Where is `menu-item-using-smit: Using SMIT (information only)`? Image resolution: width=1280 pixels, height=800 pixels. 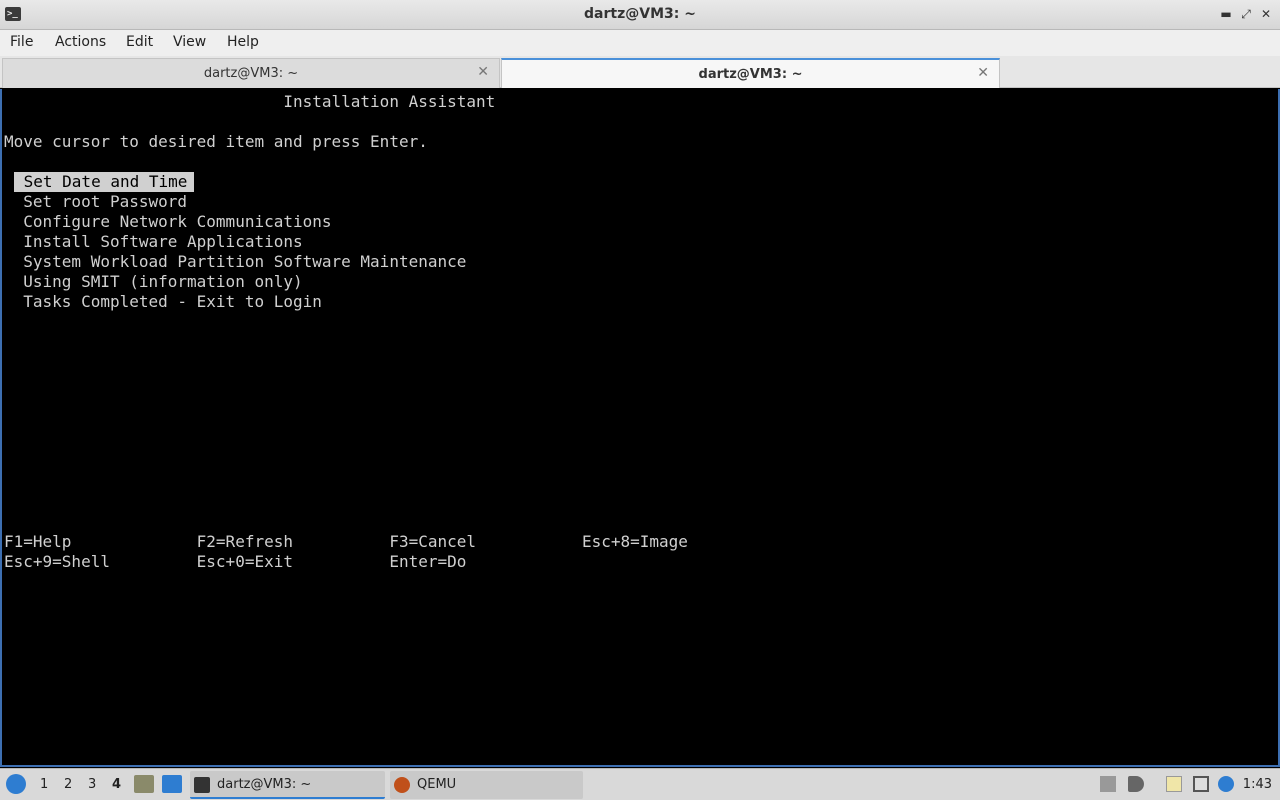
menu-item-using-smit: Using SMIT (information only) is located at coordinates (153, 282).